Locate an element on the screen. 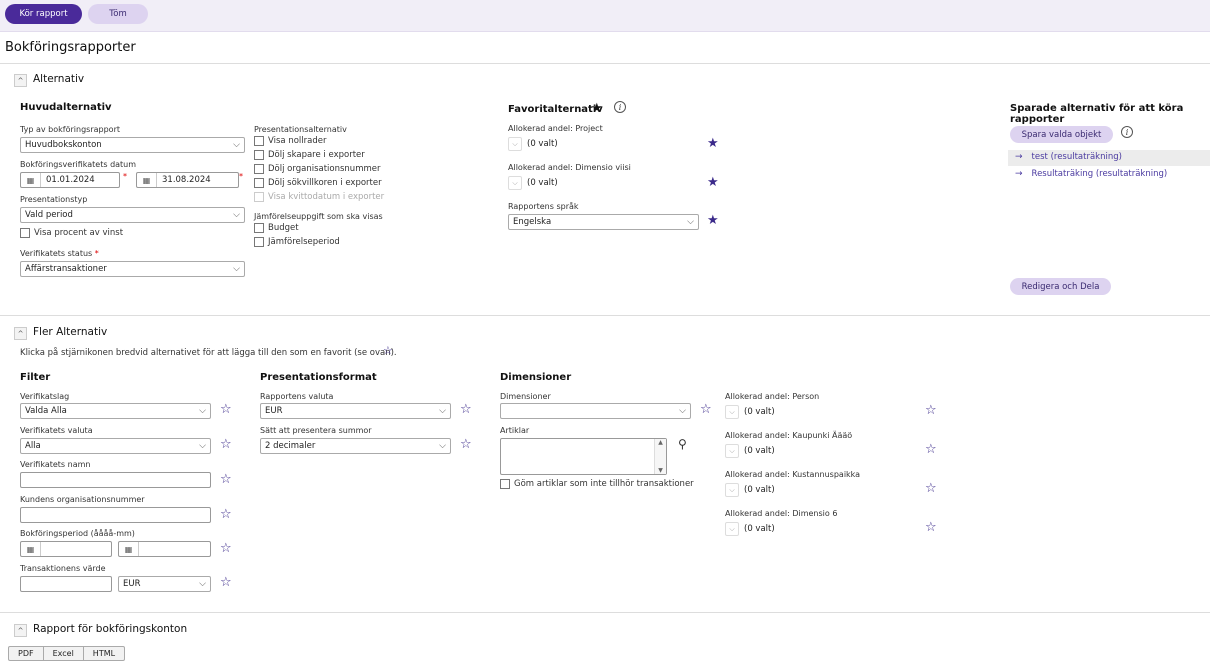  voucher-type-select: Valda Alla ⌵ is located at coordinates (115, 411).